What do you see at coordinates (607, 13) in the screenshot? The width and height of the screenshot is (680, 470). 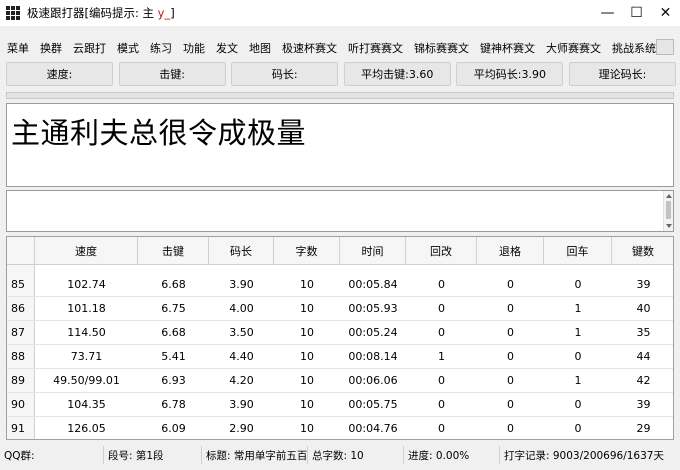 I see `minimize-icon: —` at bounding box center [607, 13].